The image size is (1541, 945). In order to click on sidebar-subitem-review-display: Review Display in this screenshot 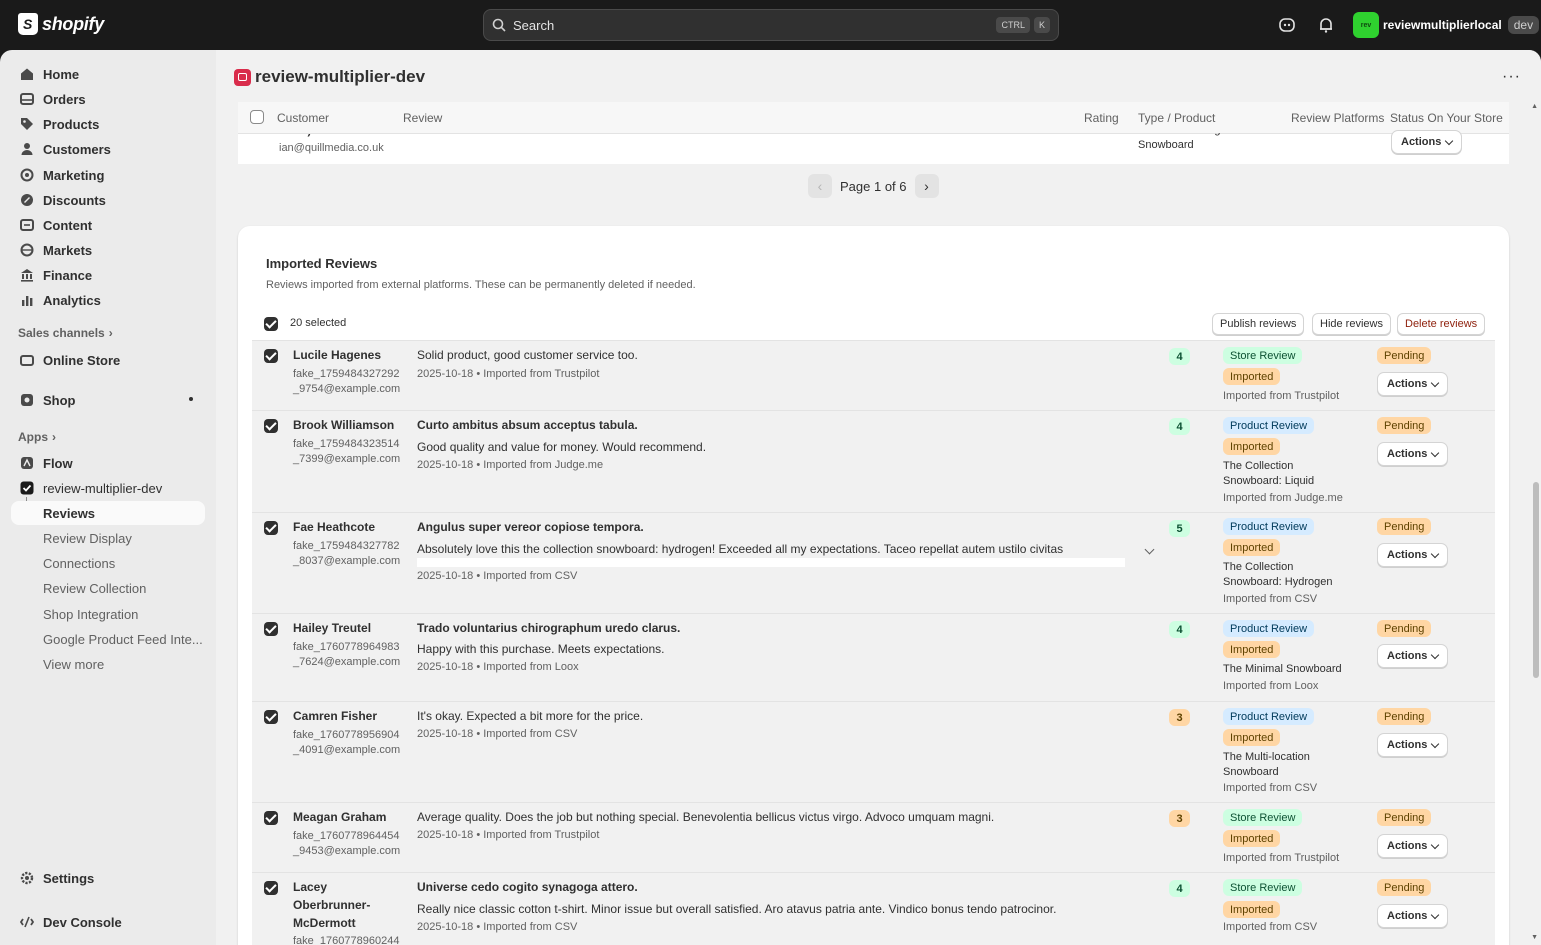, I will do `click(108, 538)`.